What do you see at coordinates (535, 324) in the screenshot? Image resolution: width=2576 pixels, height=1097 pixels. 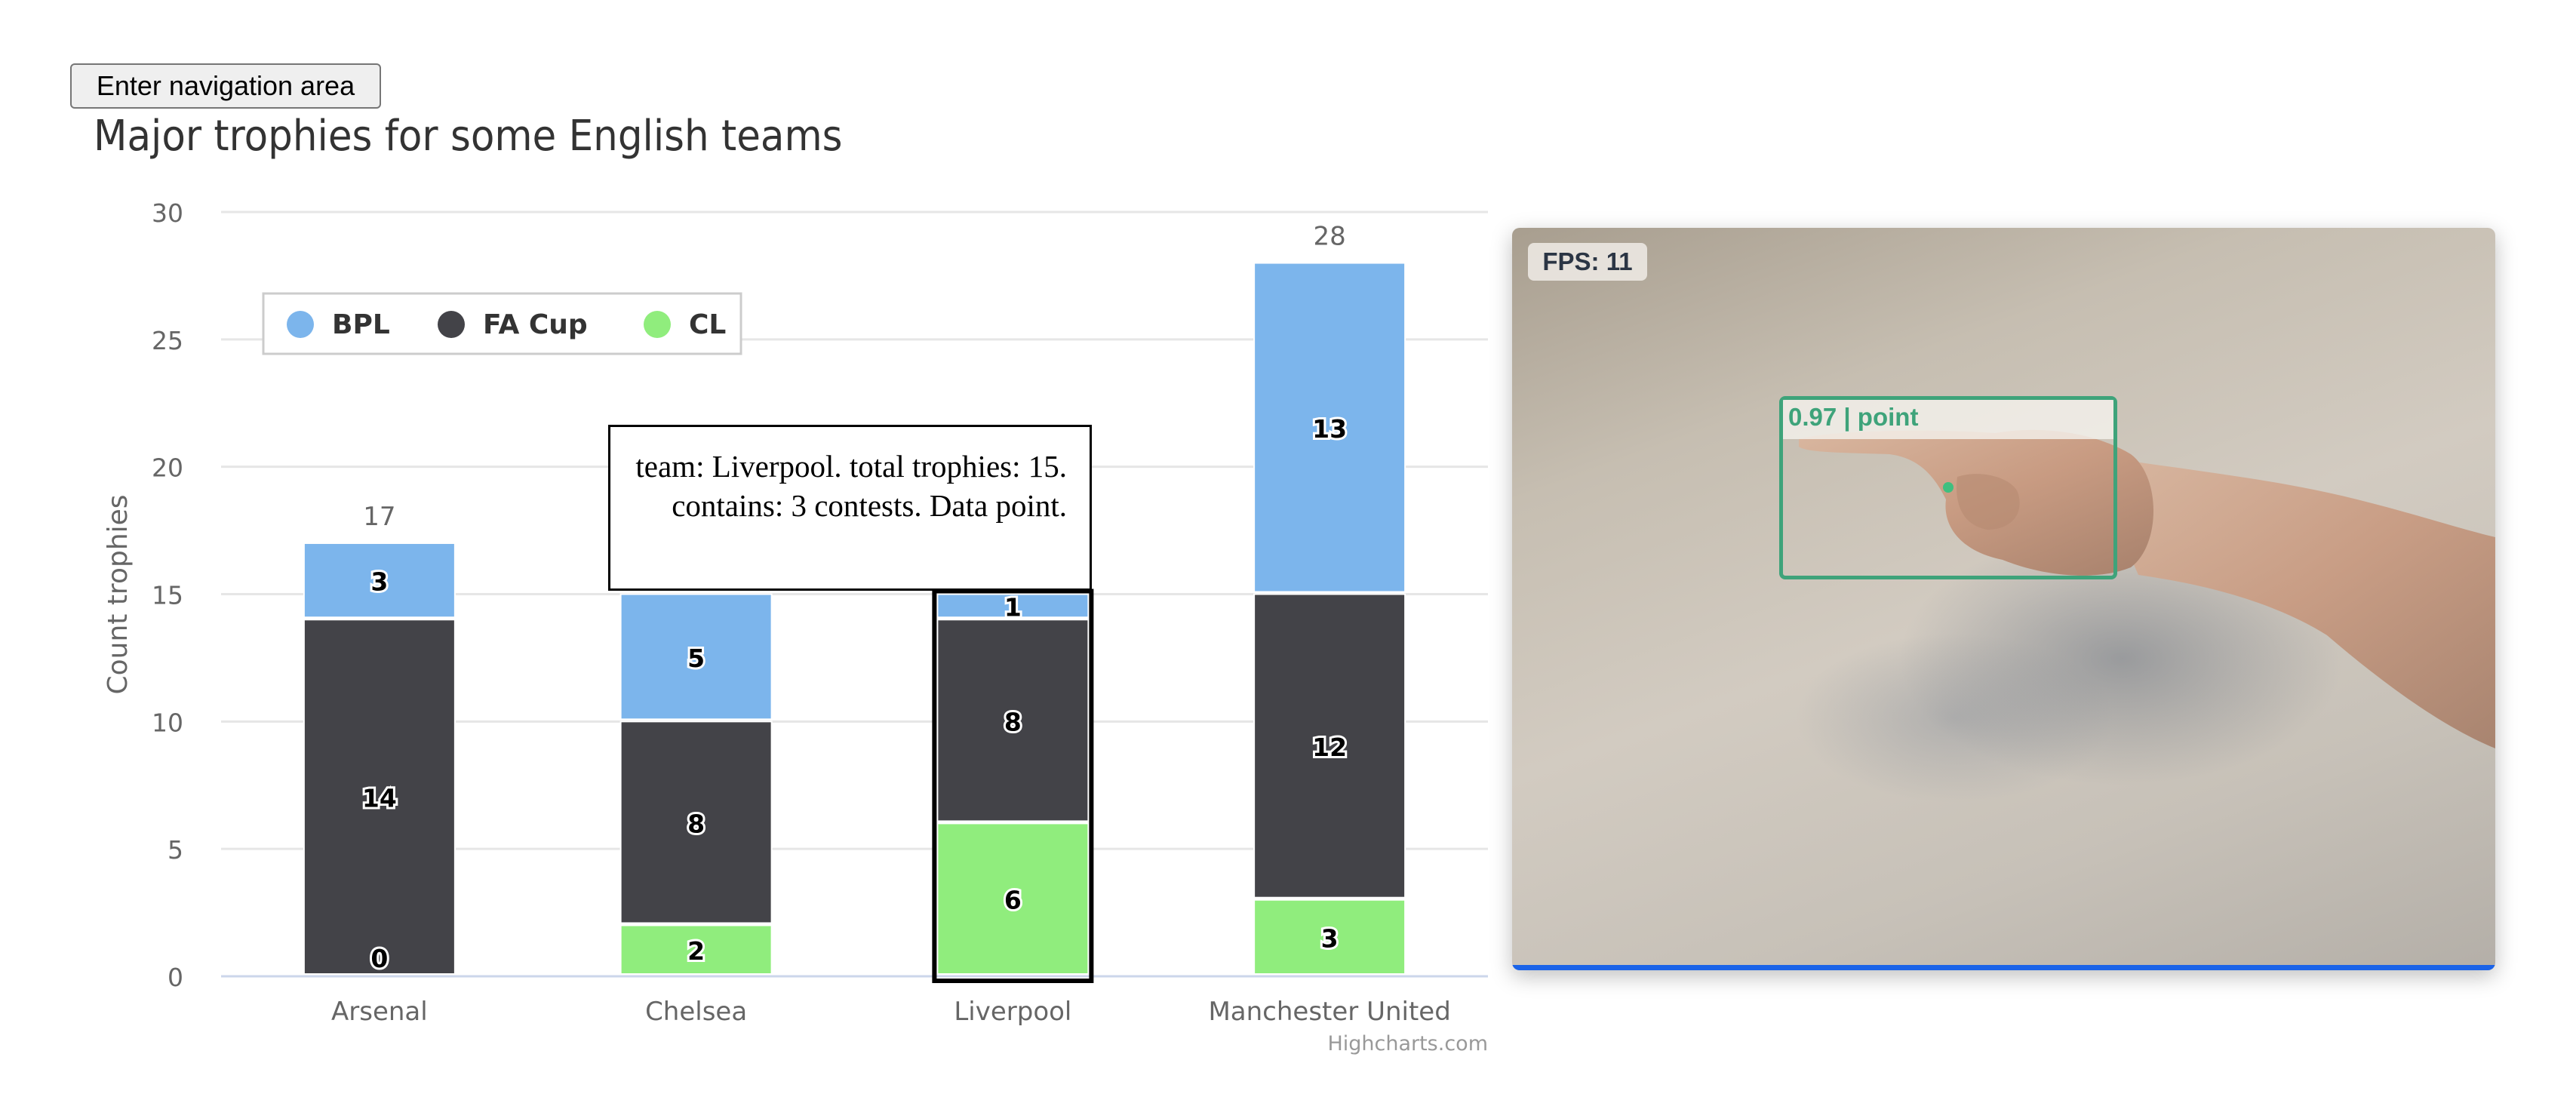 I see `legend-label: FA Cup` at bounding box center [535, 324].